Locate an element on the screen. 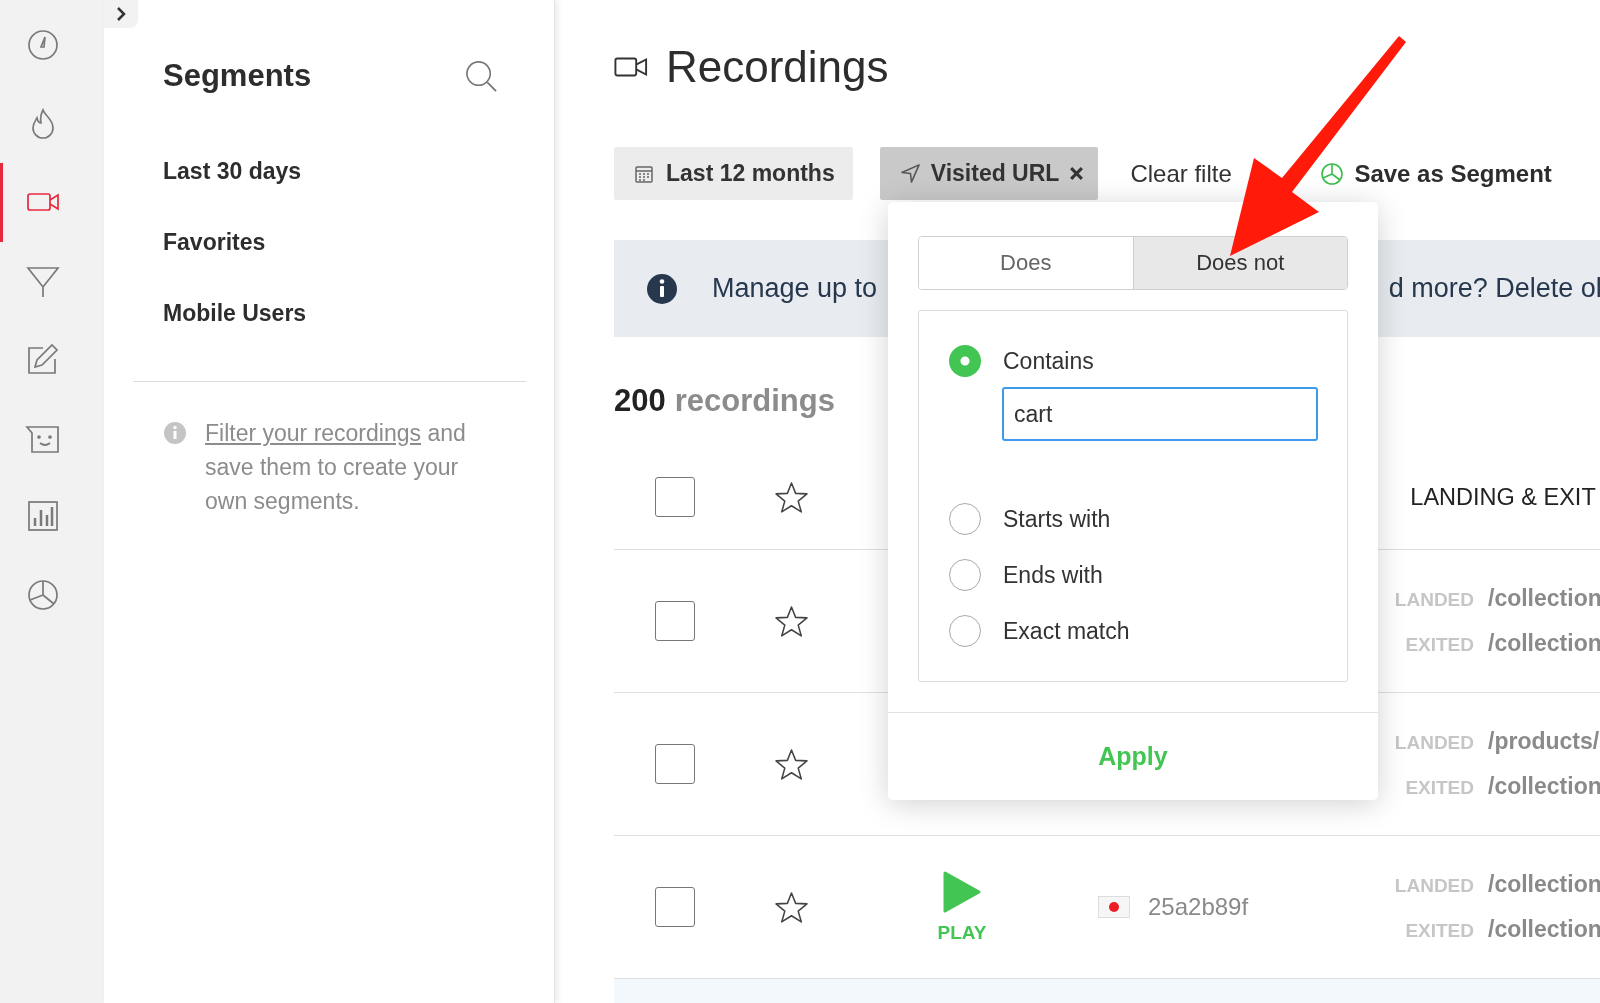 The height and width of the screenshot is (1003, 1600). option-label: Starts with is located at coordinates (1057, 519).